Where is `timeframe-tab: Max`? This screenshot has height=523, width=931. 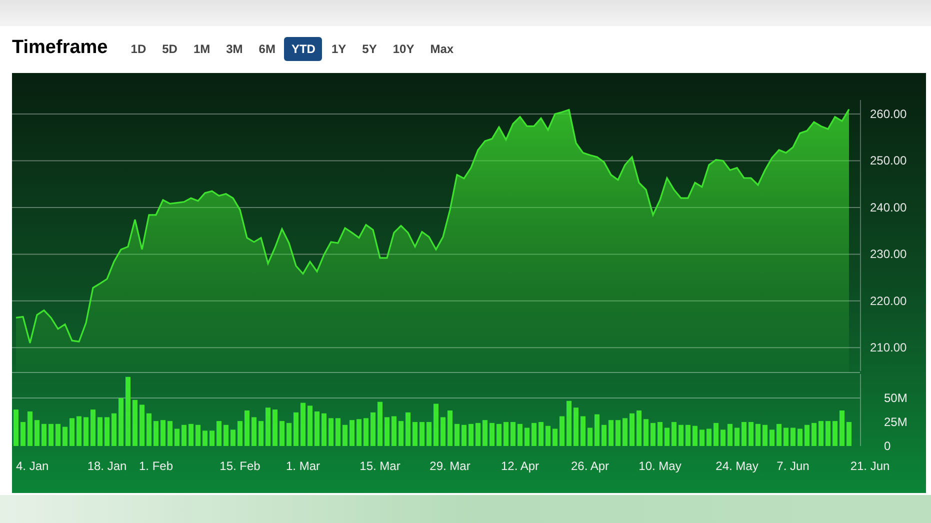 timeframe-tab: Max is located at coordinates (442, 48).